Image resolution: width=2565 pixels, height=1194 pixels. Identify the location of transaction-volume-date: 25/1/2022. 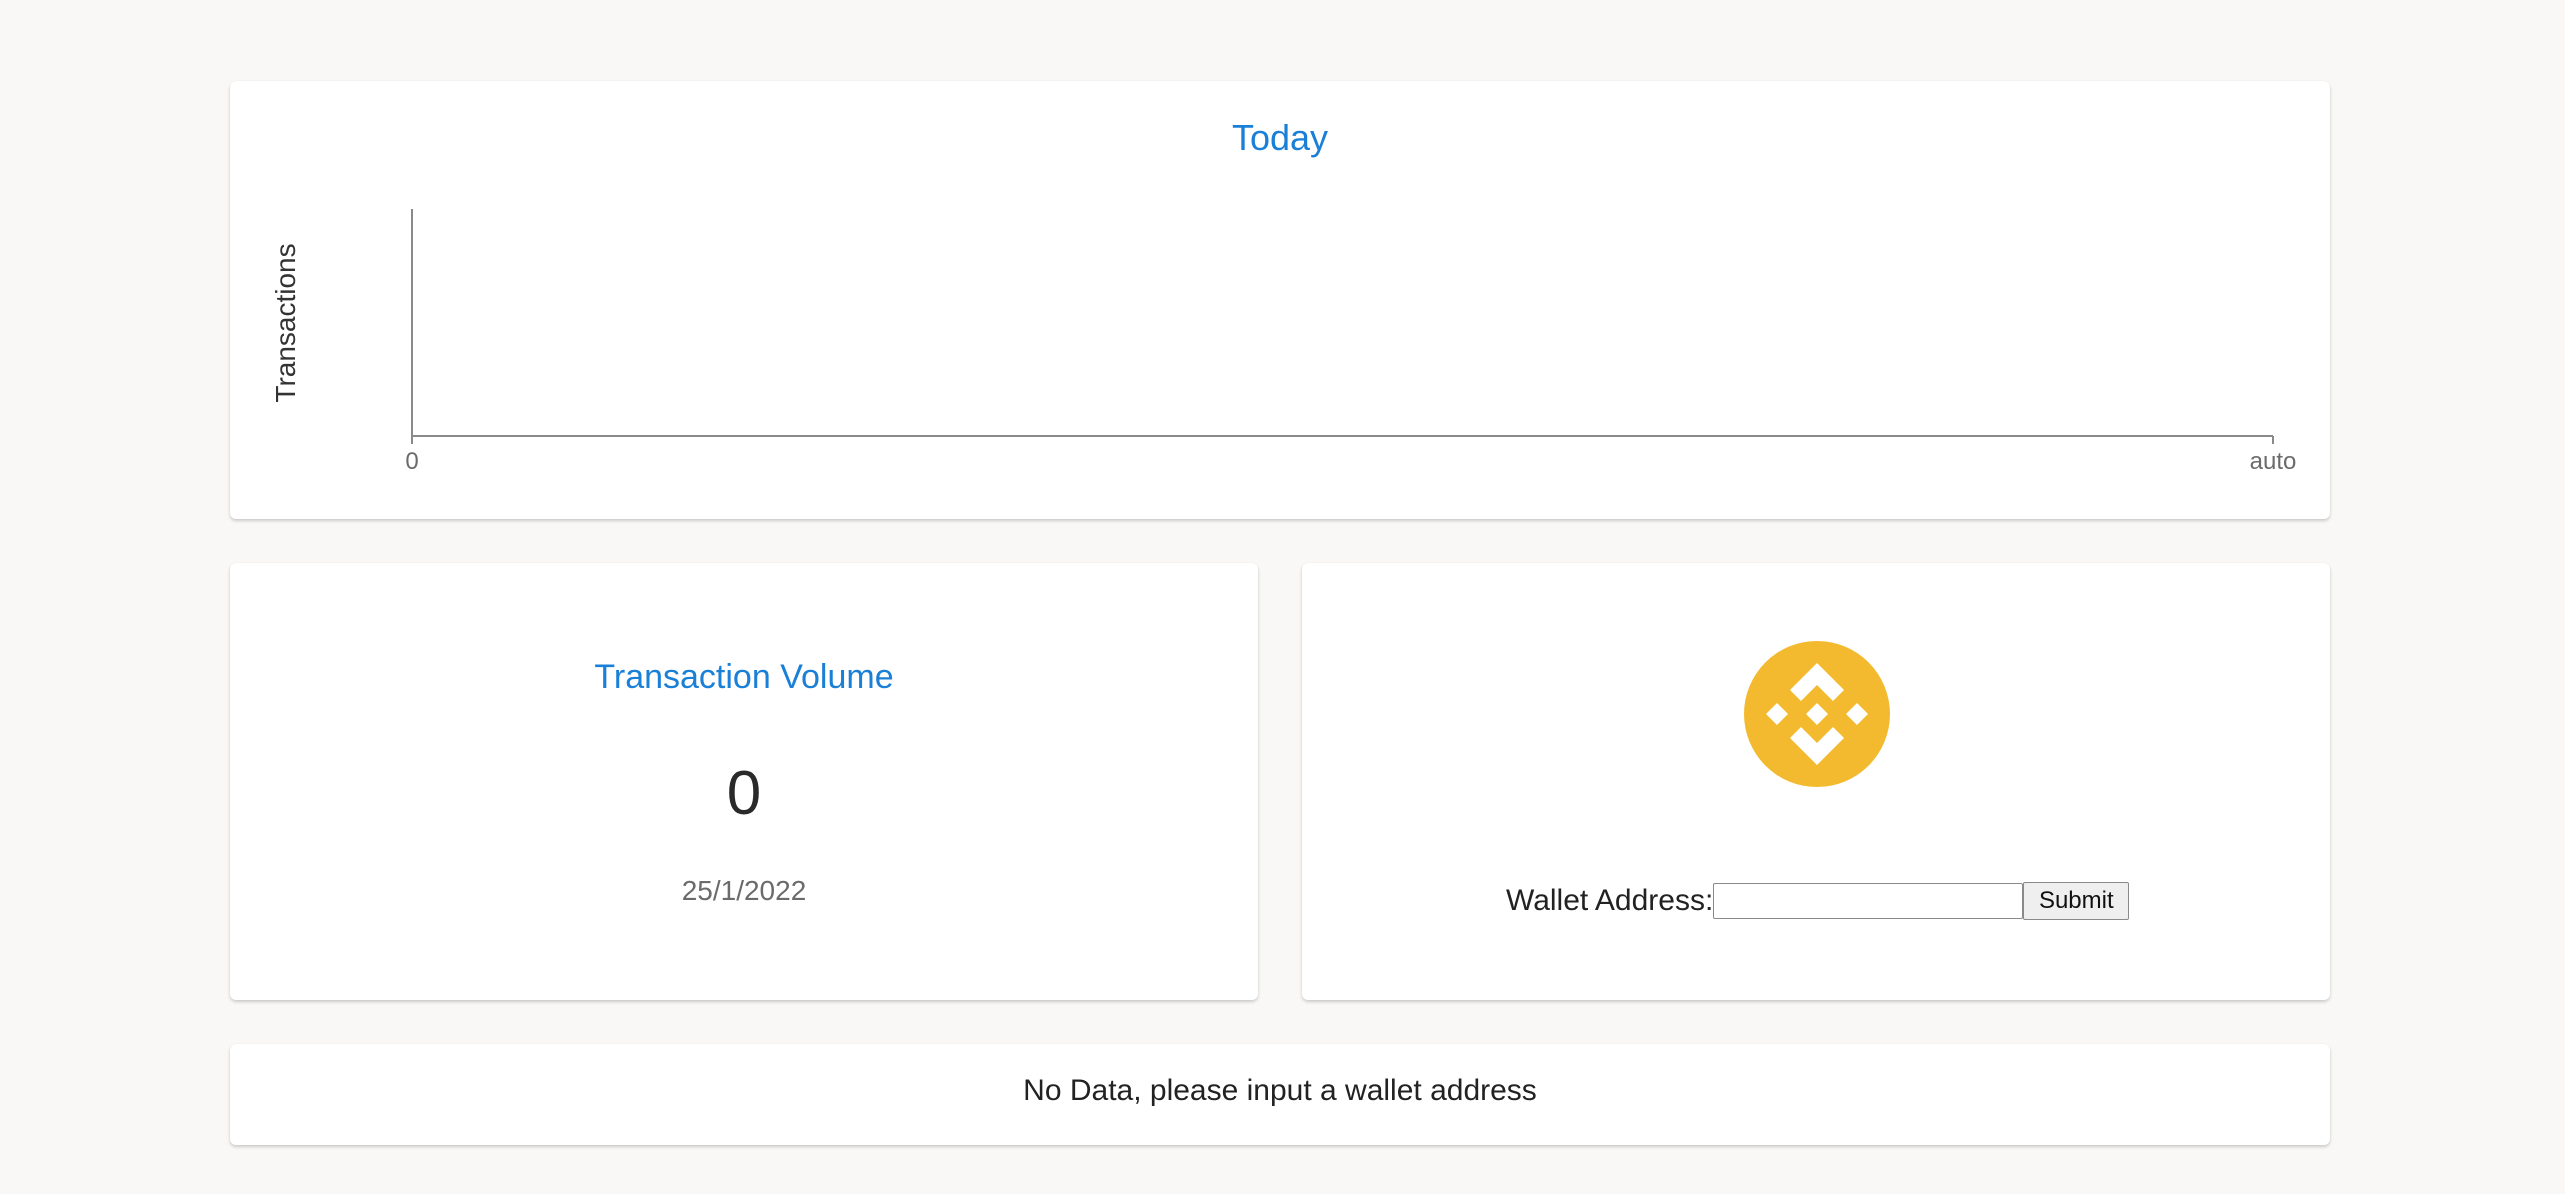
(744, 890).